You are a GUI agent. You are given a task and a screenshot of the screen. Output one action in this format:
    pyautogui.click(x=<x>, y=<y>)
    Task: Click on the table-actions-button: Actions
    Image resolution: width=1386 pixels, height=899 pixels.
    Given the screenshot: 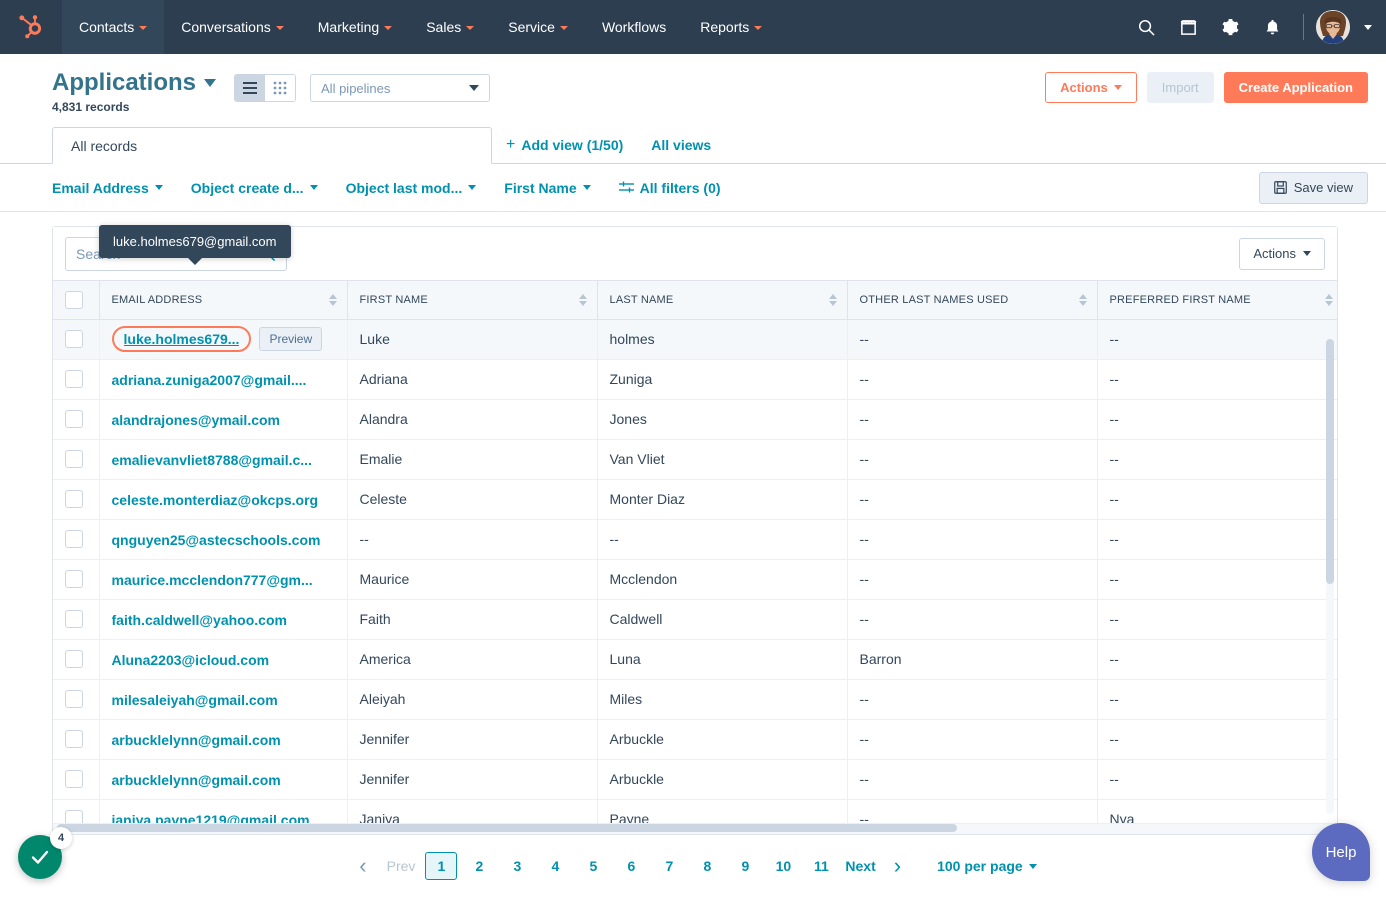 What is the action you would take?
    pyautogui.click(x=1282, y=253)
    